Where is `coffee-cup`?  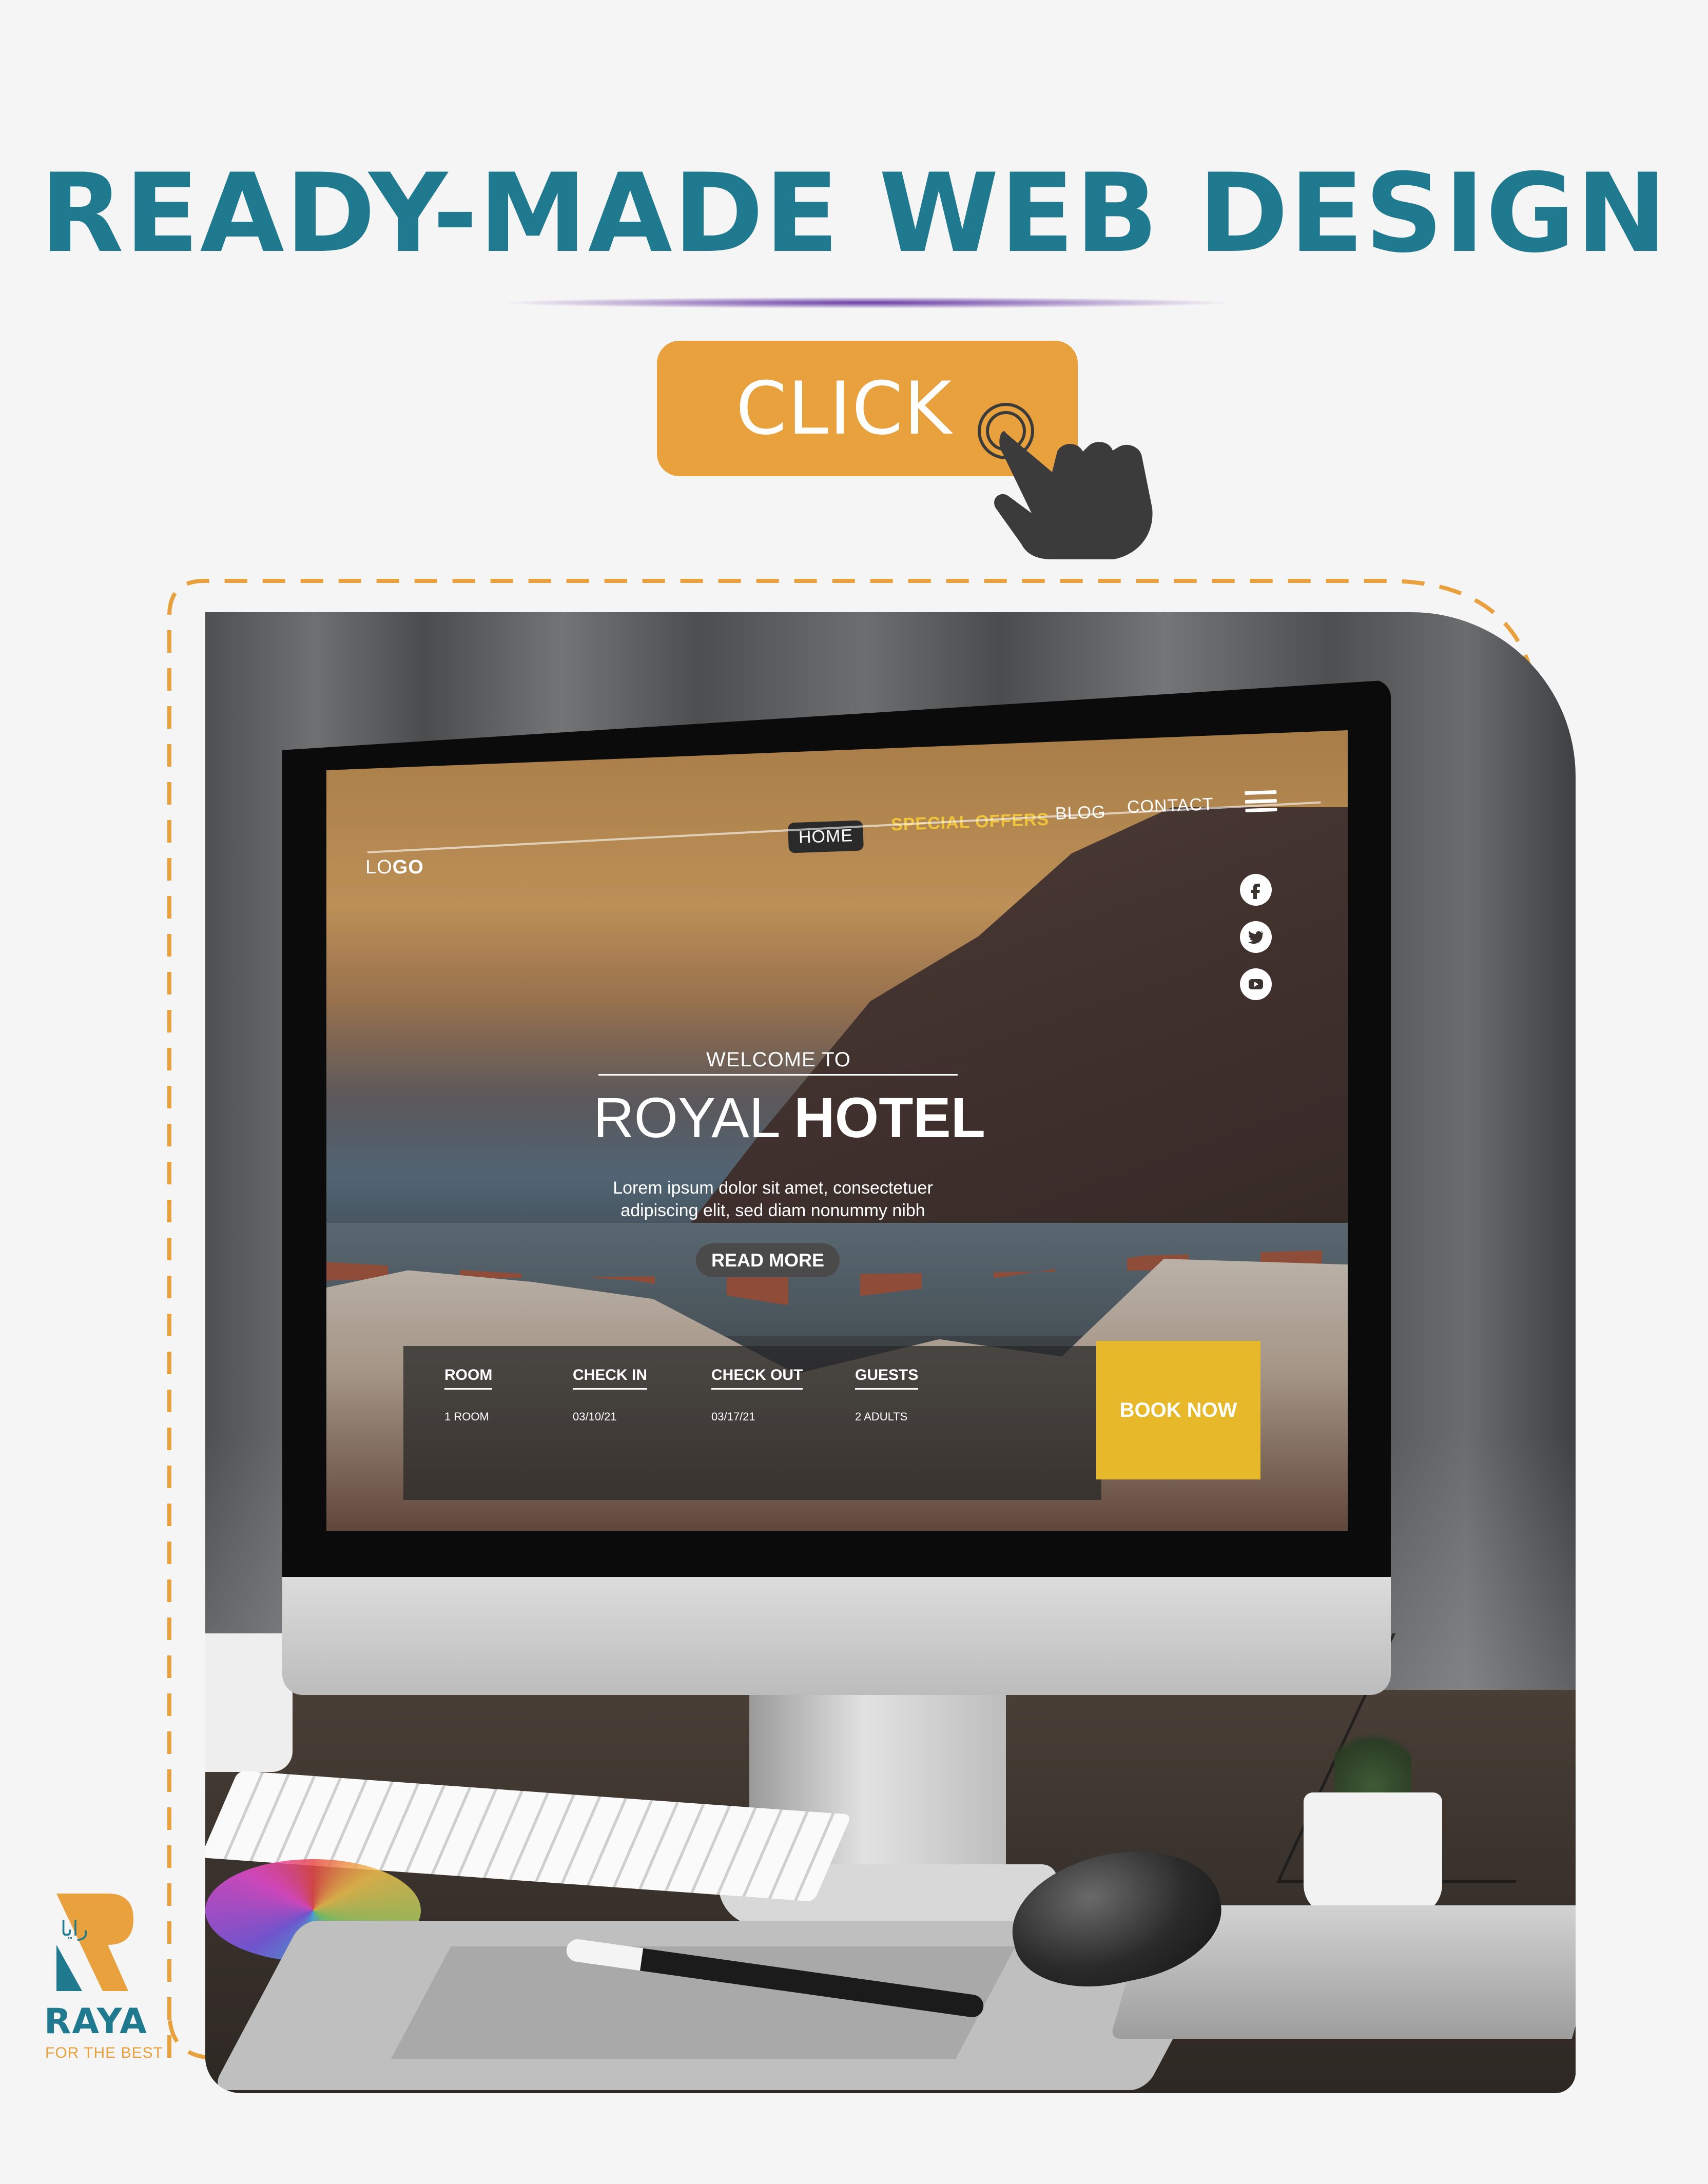 coffee-cup is located at coordinates (249, 1702).